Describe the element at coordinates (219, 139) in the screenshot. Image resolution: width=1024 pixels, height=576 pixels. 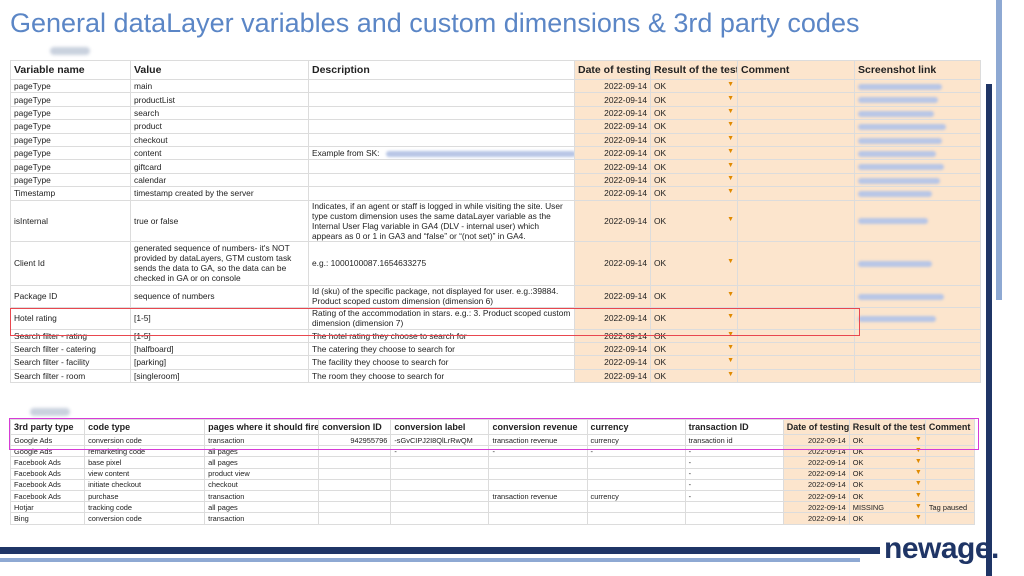
I see `cell-value: checkout` at that location.